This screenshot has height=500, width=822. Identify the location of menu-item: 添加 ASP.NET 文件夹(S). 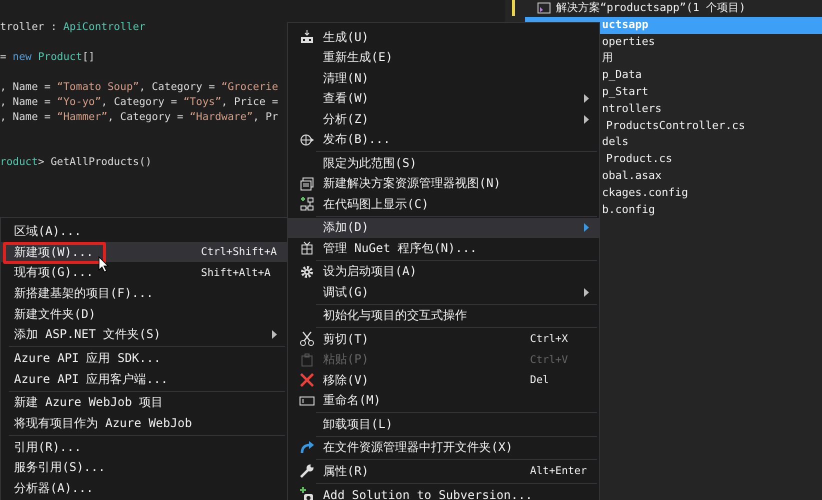
(144, 335).